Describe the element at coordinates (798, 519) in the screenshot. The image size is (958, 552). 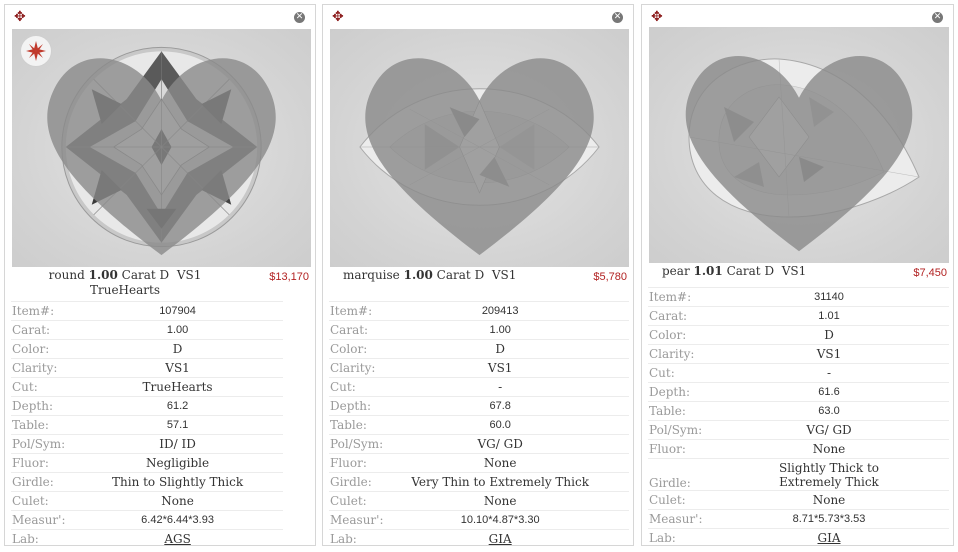
I see `spec-row-measur: Measur': 8.71*5.73*3.53` at that location.